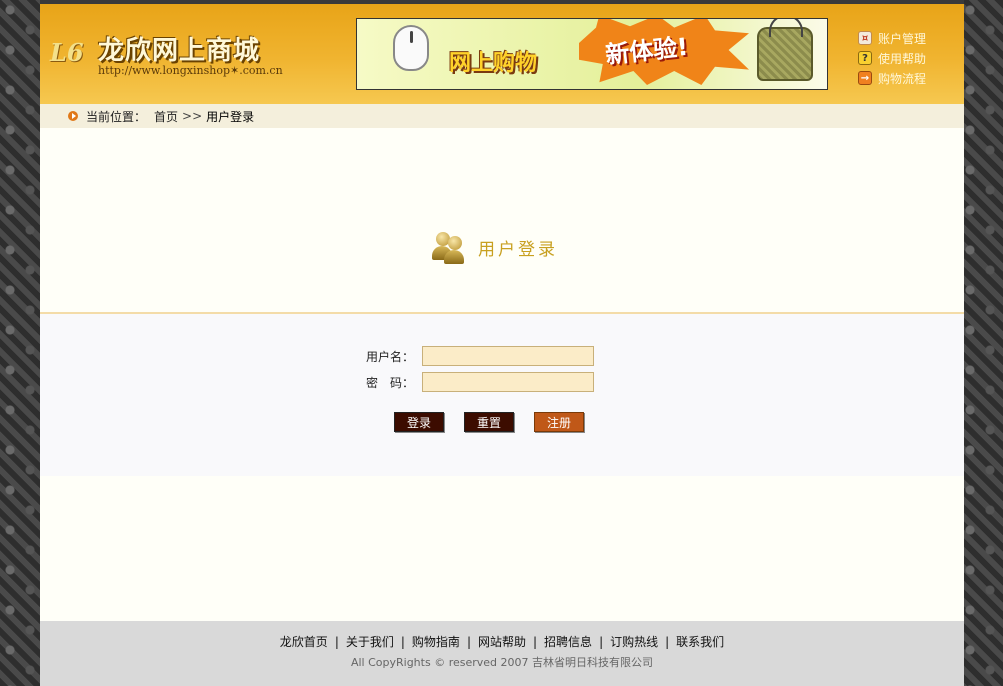 Image resolution: width=1003 pixels, height=686 pixels. Describe the element at coordinates (317, 382) in the screenshot. I see `password-row: 密 码：` at that location.